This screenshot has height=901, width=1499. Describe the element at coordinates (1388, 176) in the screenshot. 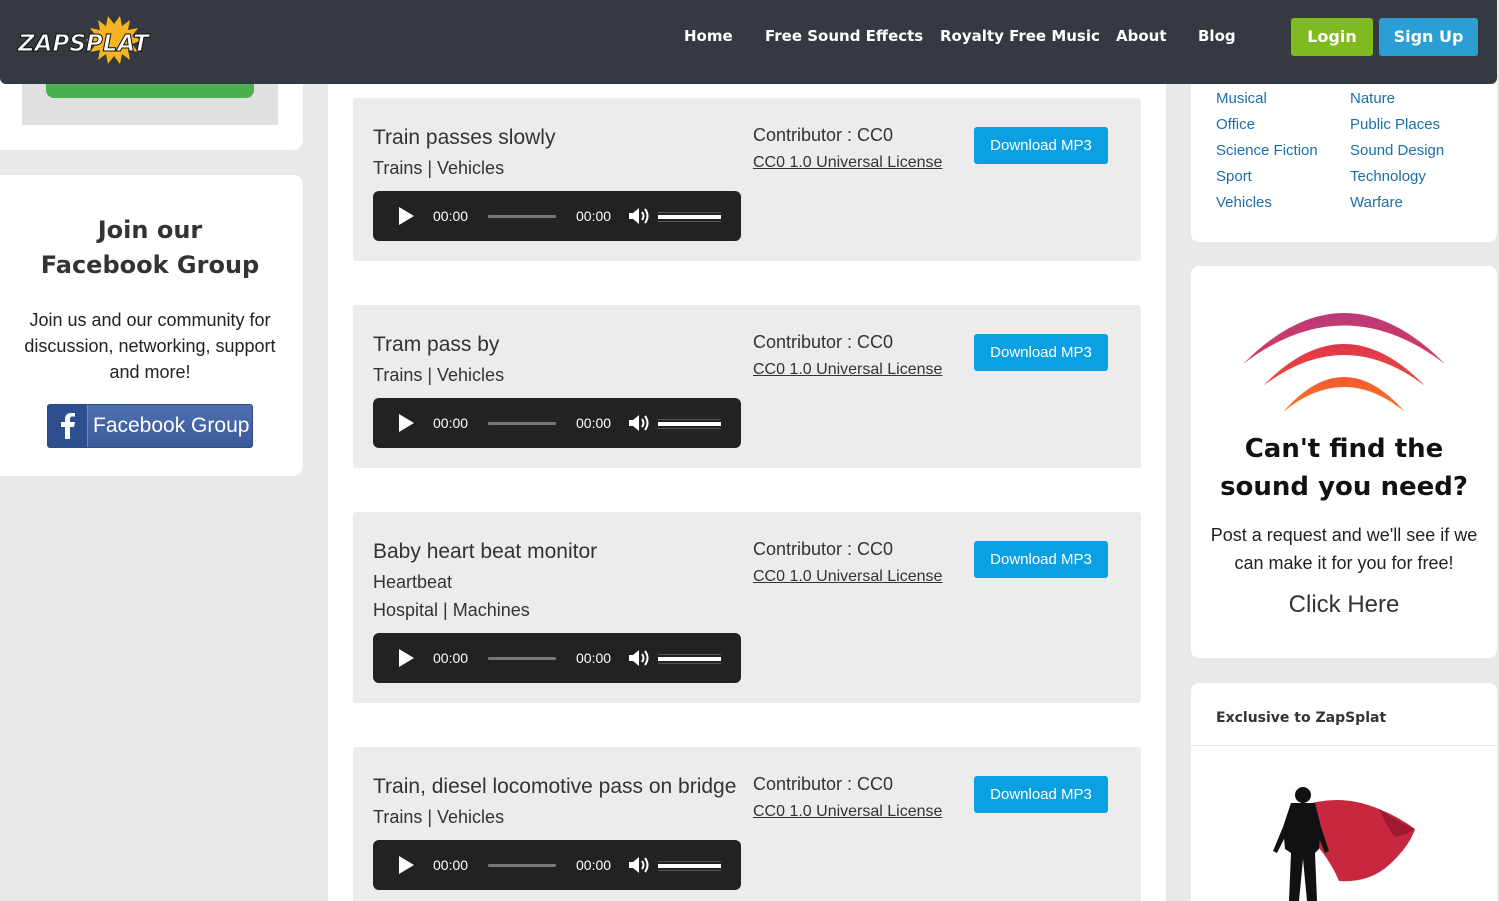

I see `category-link: Technology` at that location.